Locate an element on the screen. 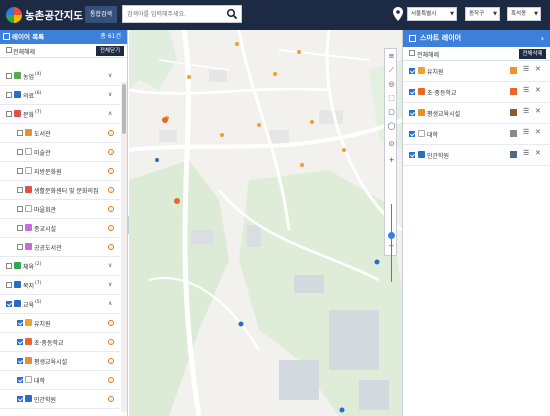 The width and height of the screenshot is (550, 416). comment-icon: ◯ is located at coordinates (391, 126).